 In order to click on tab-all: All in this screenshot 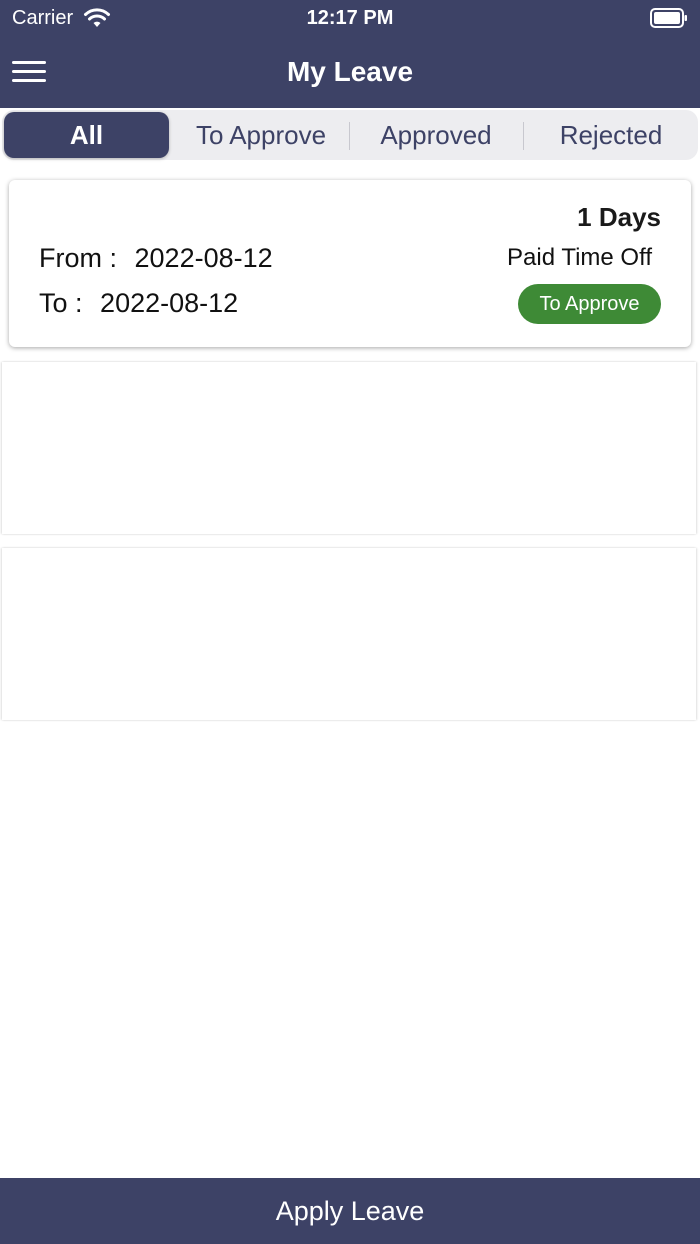, I will do `click(86, 135)`.